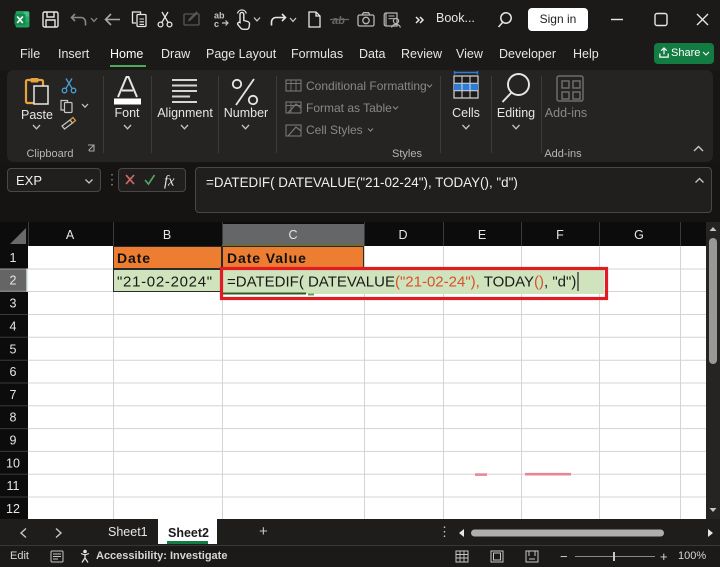  What do you see at coordinates (165, 282) in the screenshot?
I see `svg-text: "21-02-2024"` at bounding box center [165, 282].